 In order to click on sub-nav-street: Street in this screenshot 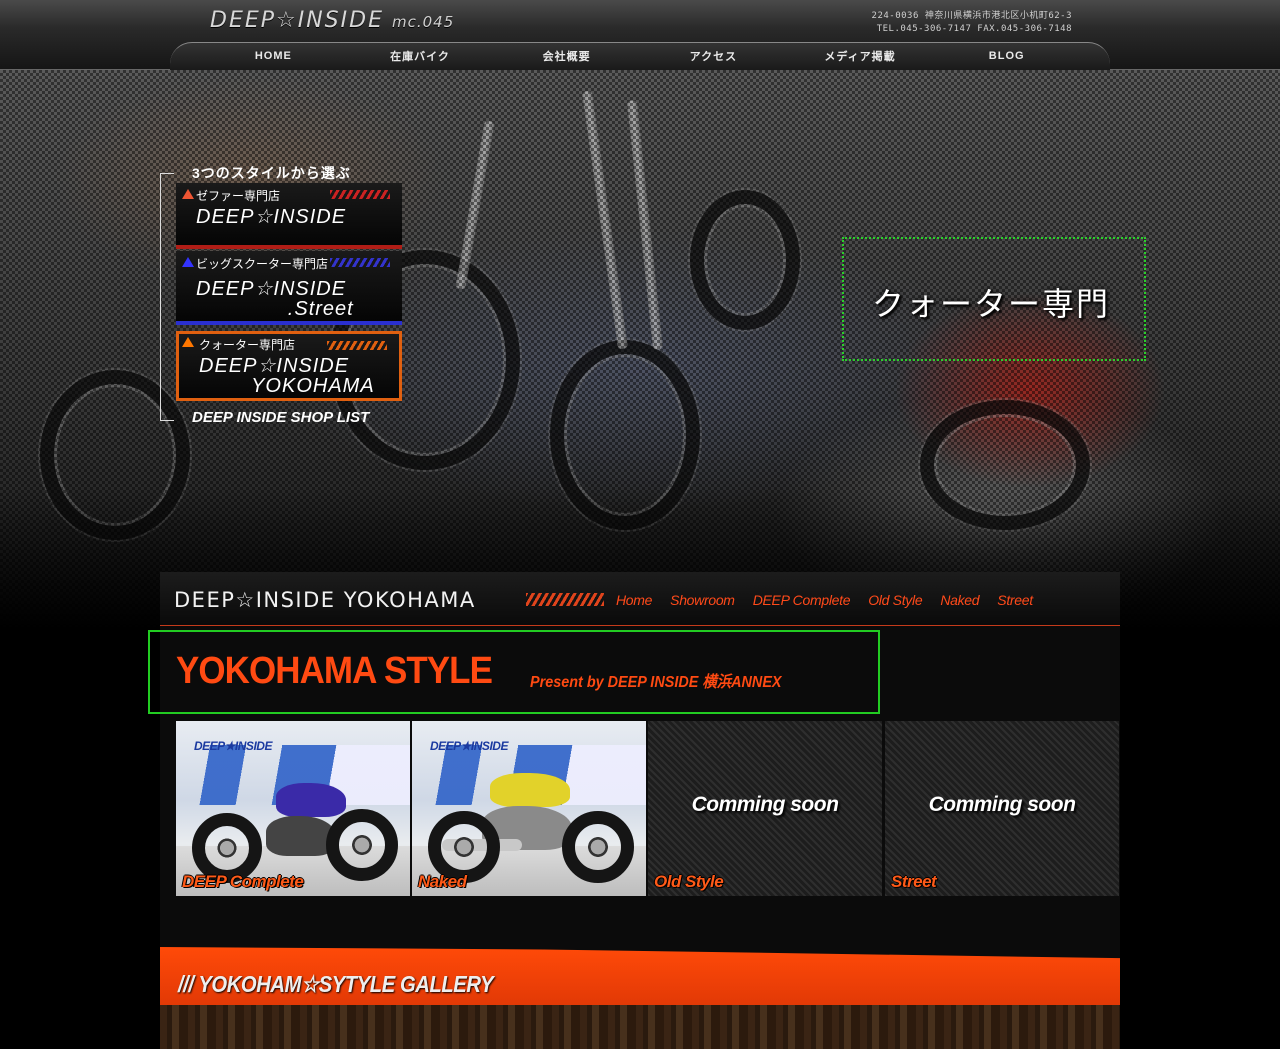, I will do `click(1015, 600)`.